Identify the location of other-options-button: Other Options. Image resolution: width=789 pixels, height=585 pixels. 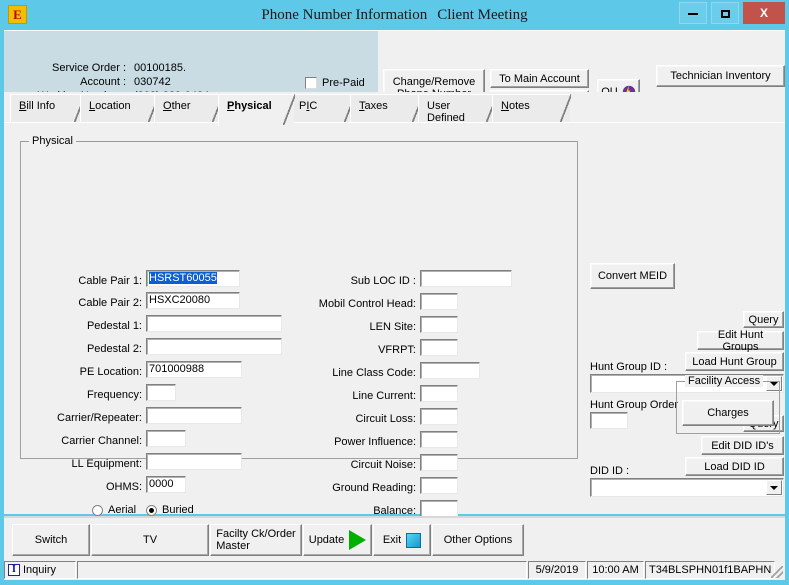
(478, 540).